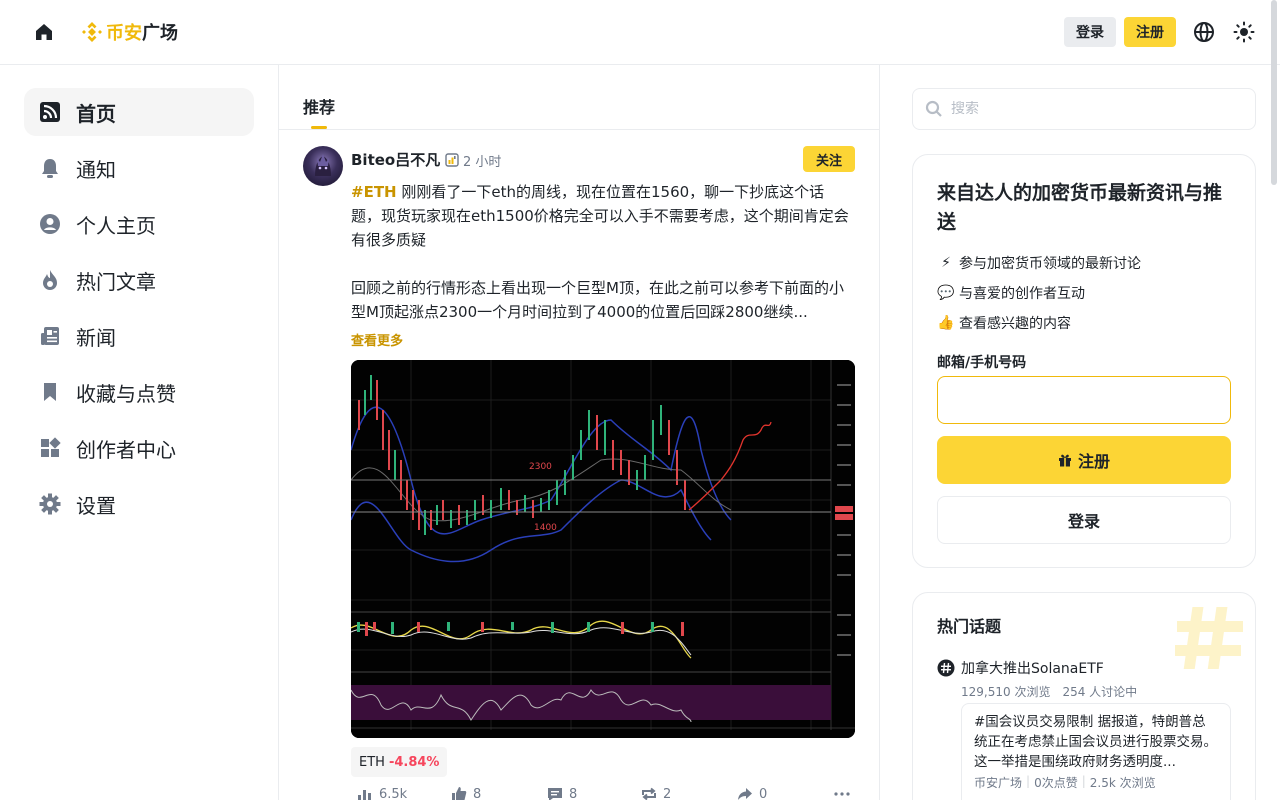 Image resolution: width=1280 pixels, height=800 pixels. I want to click on topic-views: 129,510 次浏览, so click(1006, 692).